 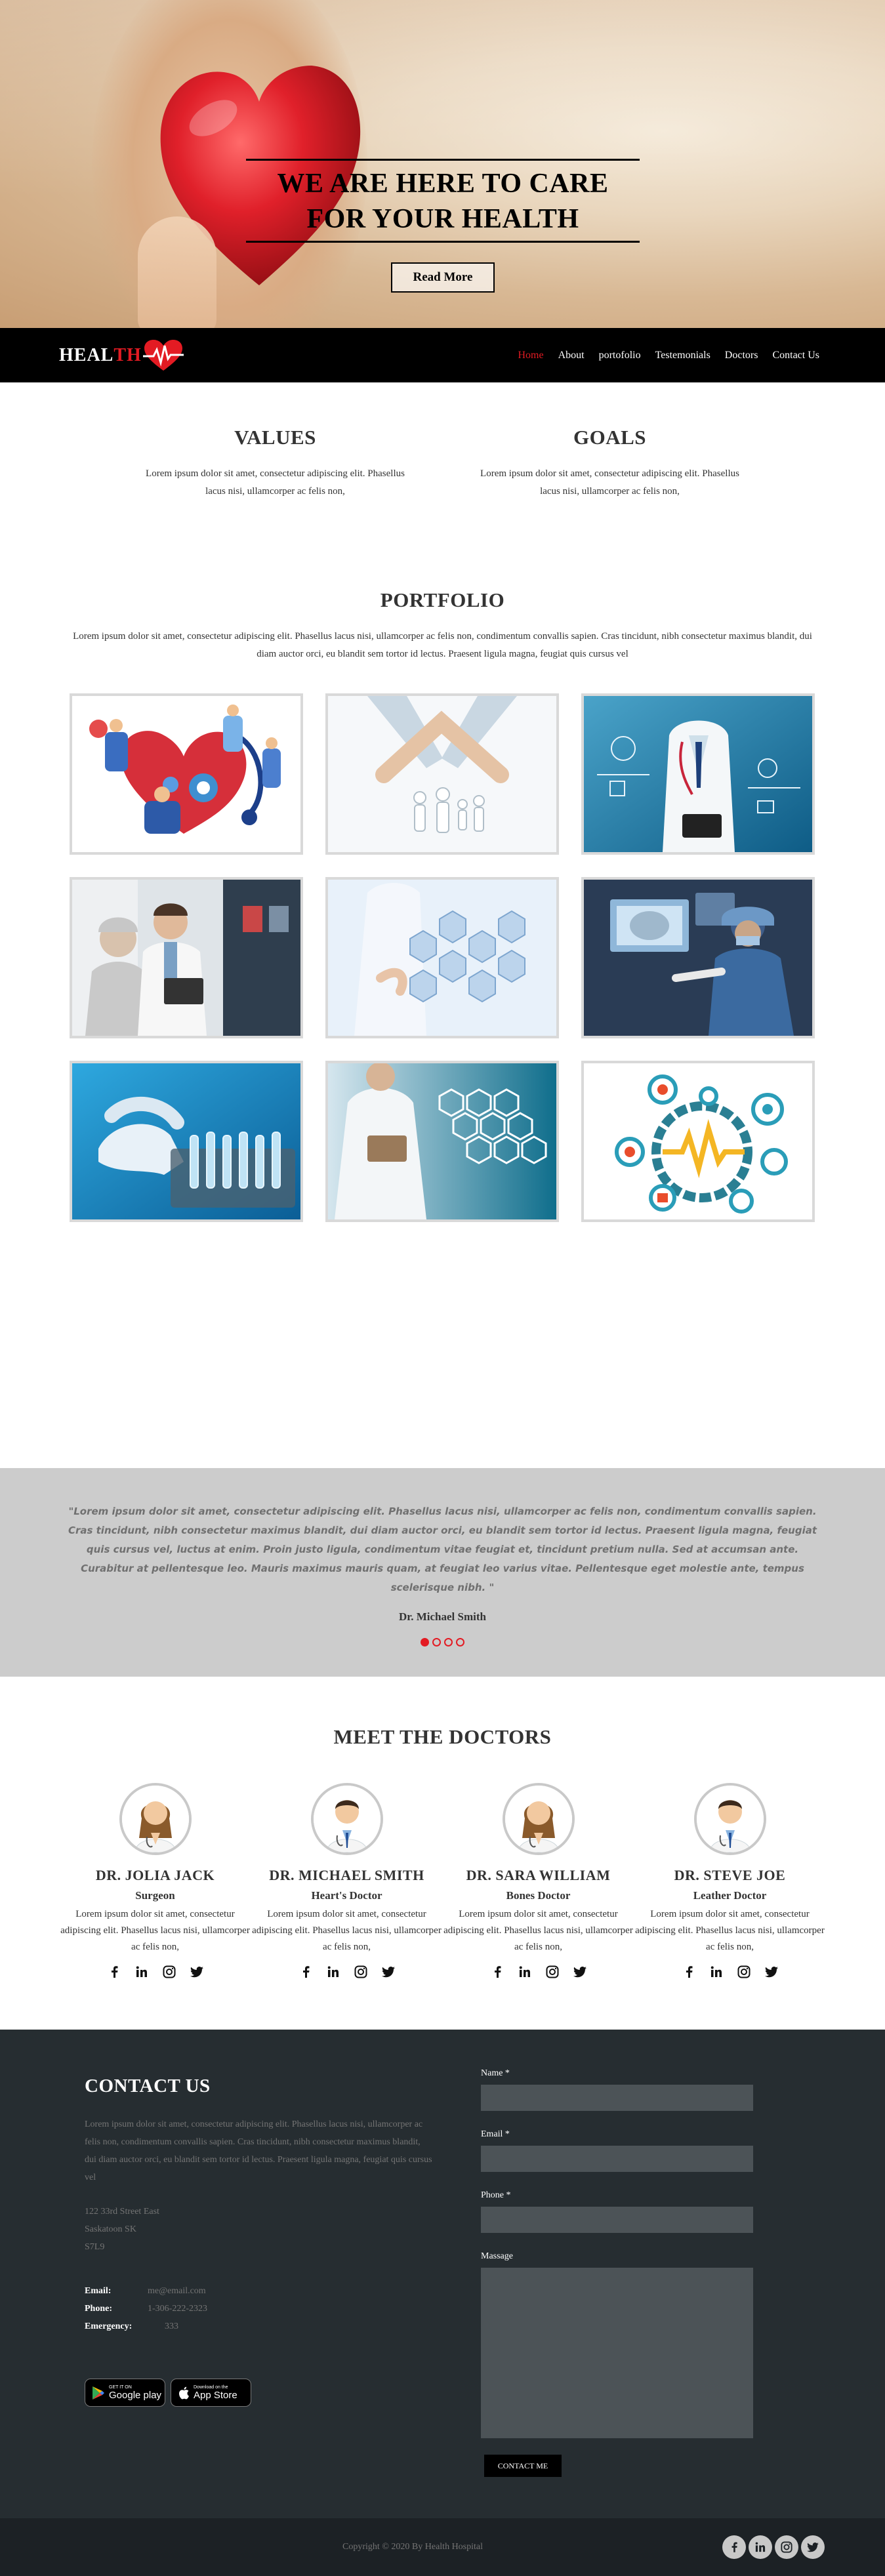 What do you see at coordinates (125, 2393) in the screenshot?
I see `google-play-badge: GET IT ON Google play` at bounding box center [125, 2393].